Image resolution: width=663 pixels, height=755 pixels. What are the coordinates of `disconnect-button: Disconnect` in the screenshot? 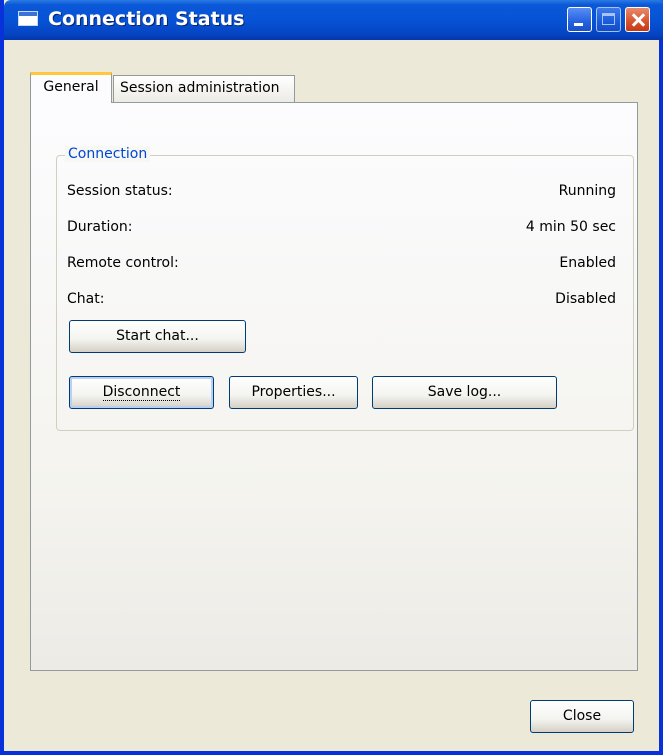 It's located at (141, 392).